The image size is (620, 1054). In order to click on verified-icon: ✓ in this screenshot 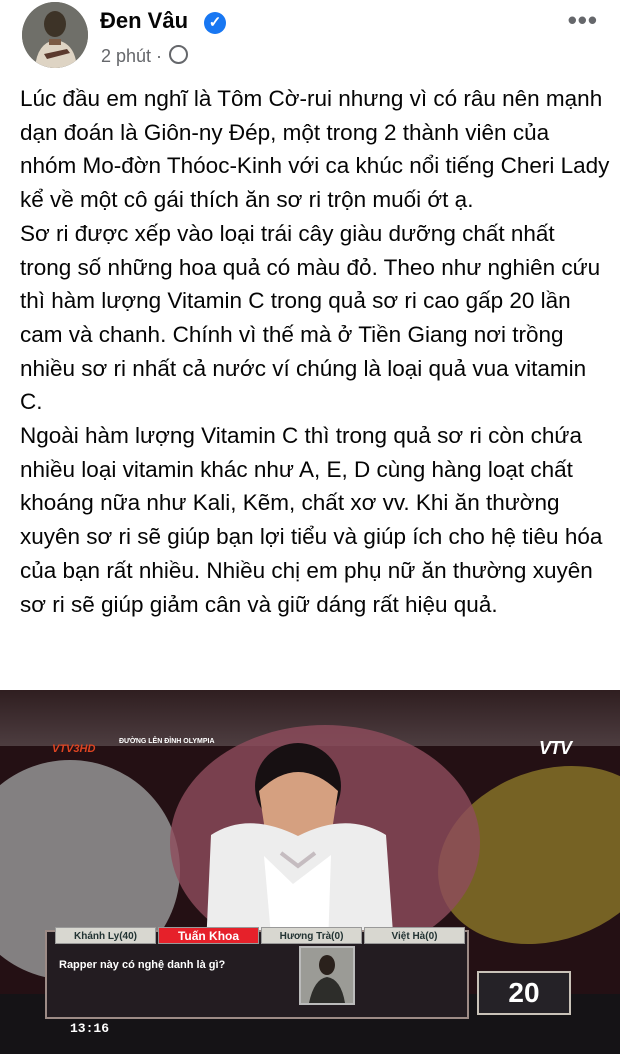, I will do `click(215, 23)`.